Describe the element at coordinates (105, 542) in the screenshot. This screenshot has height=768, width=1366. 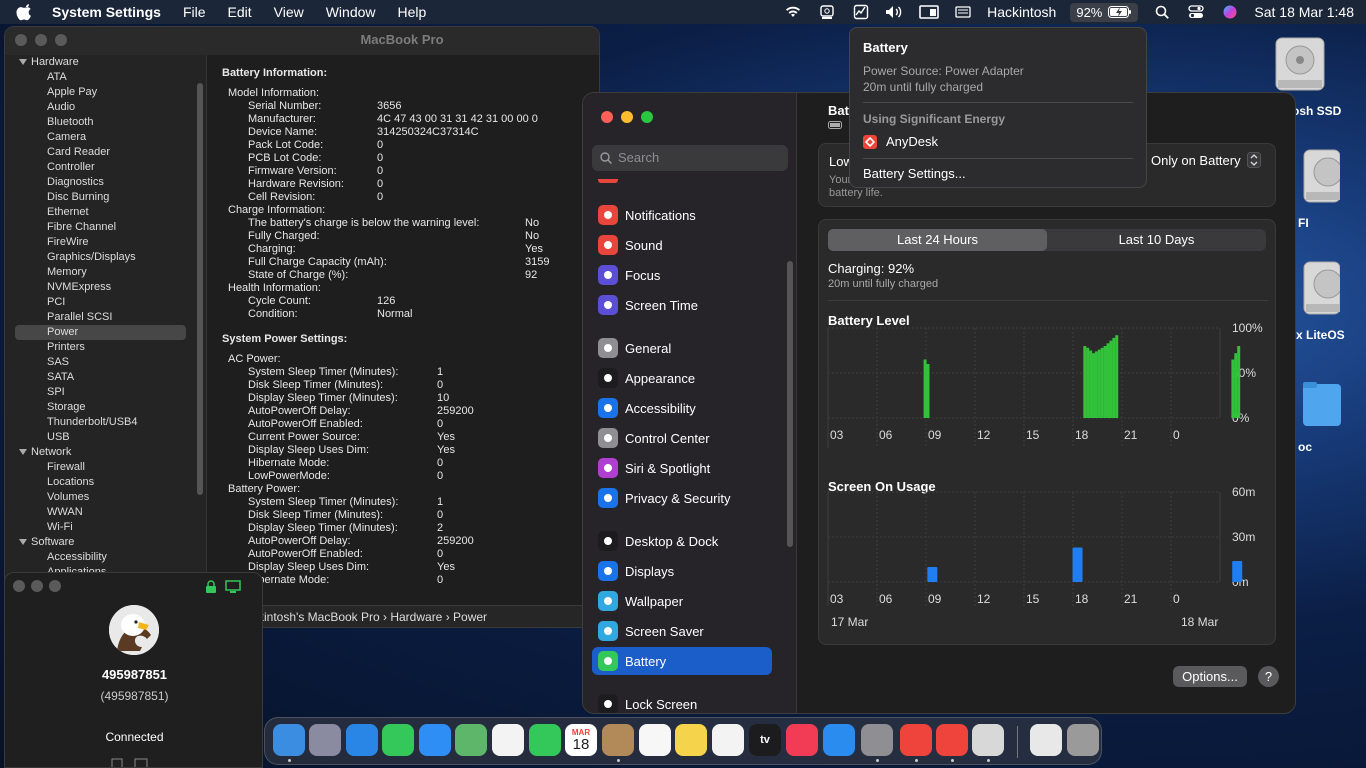
I see `sidebar-group-software: Software` at that location.